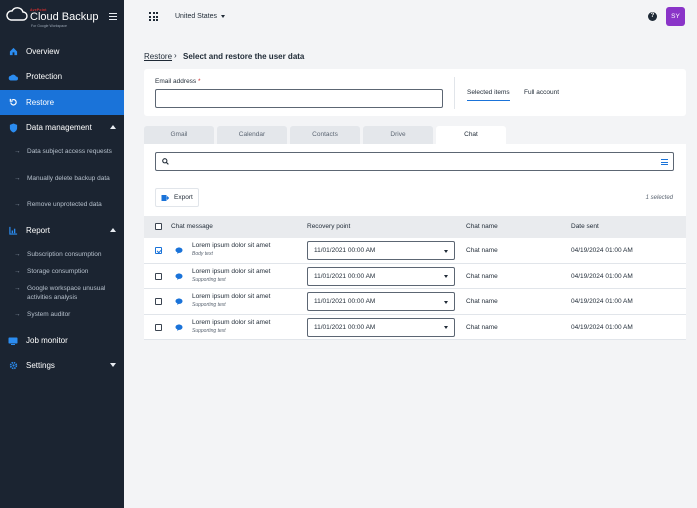  What do you see at coordinates (178, 81) in the screenshot?
I see `email-label: Email address *` at bounding box center [178, 81].